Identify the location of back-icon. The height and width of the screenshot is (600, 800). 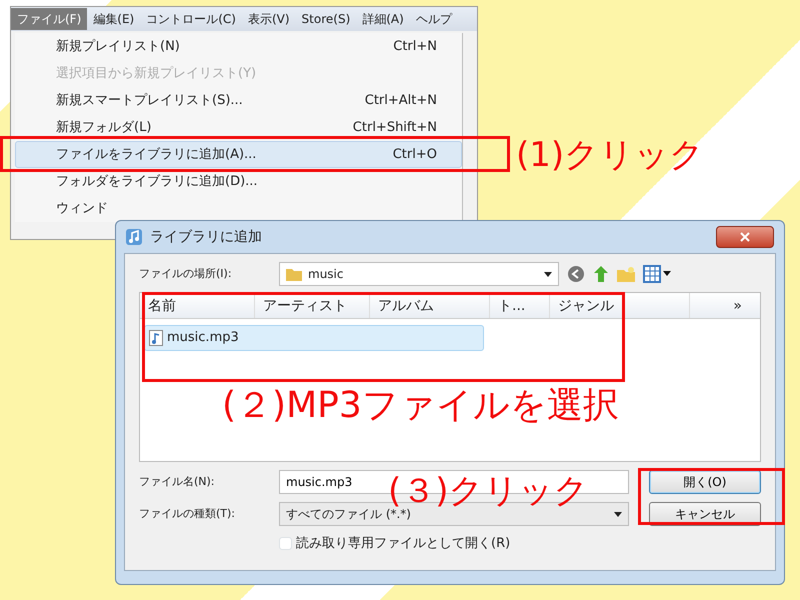
(576, 274).